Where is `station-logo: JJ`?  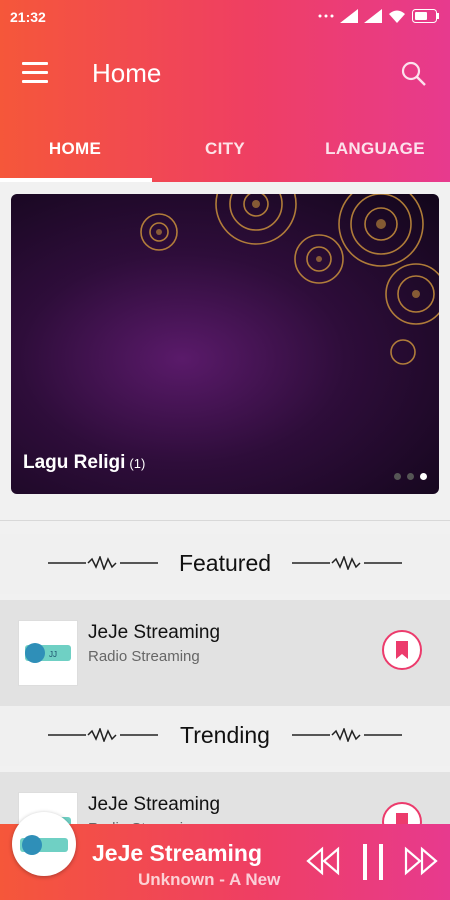
station-logo: JJ is located at coordinates (48, 653).